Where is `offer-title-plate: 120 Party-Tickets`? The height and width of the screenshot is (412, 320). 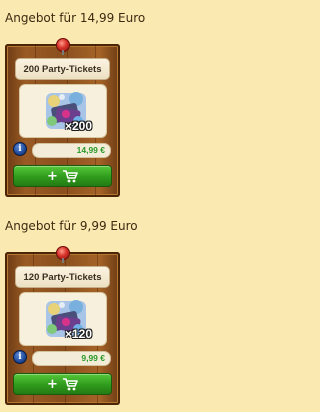 offer-title-plate: 120 Party-Tickets is located at coordinates (62, 277).